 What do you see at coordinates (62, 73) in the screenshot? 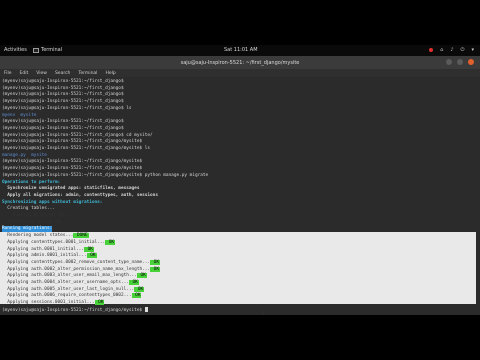
I see `menu-search: Search` at bounding box center [62, 73].